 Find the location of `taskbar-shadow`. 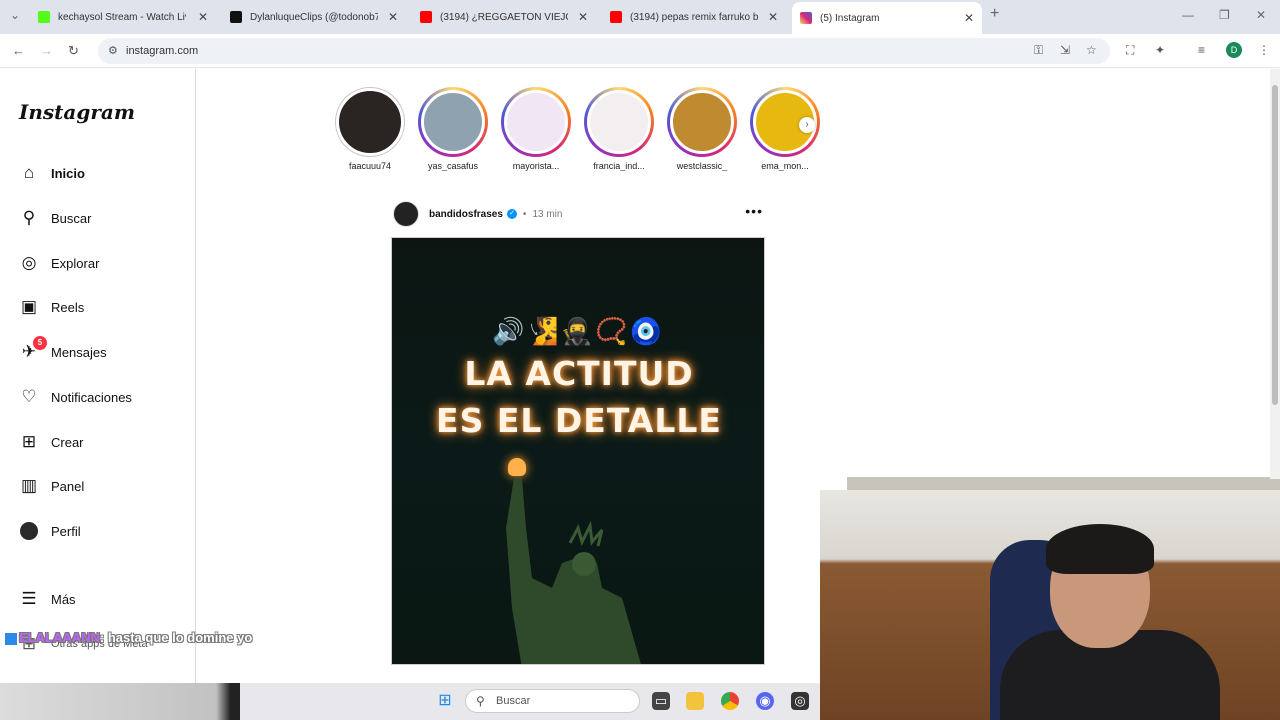

taskbar-shadow is located at coordinates (120, 701).